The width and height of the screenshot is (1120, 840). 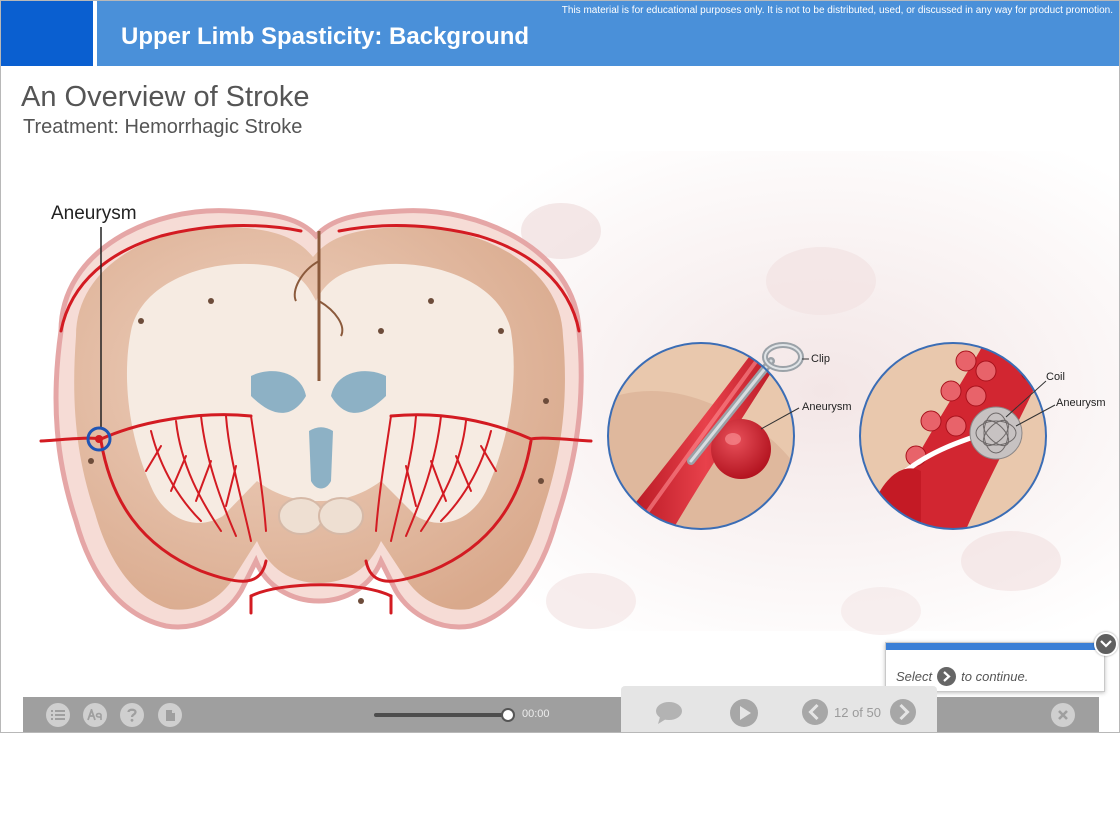 I want to click on help-button, so click(x=132, y=715).